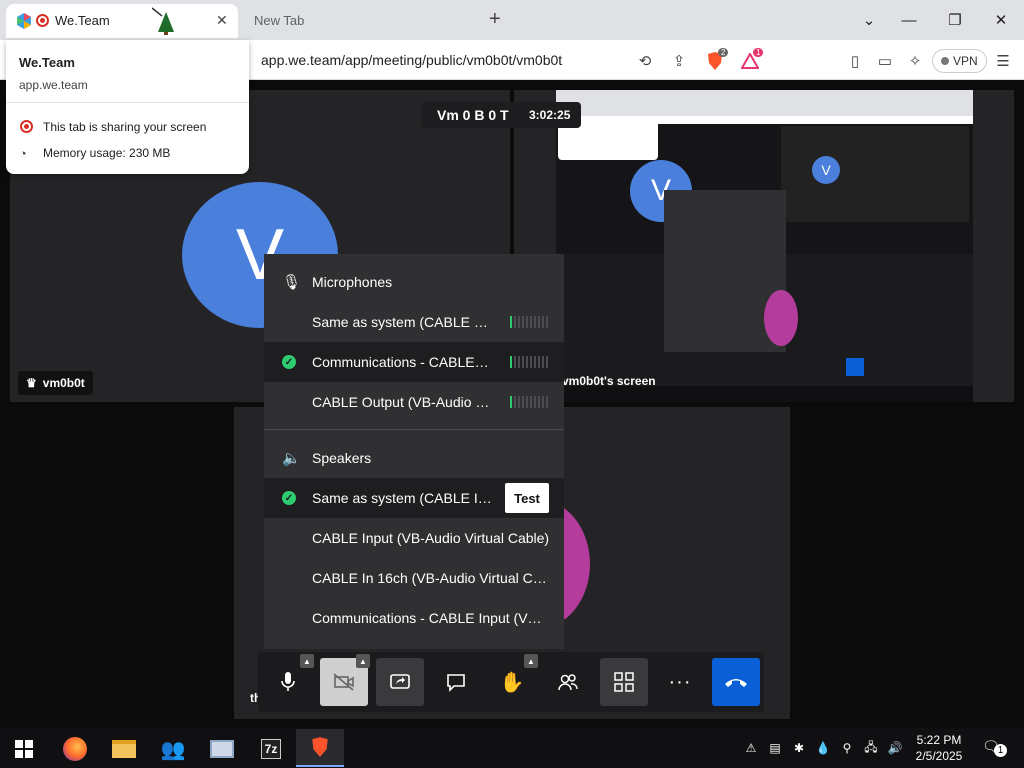 The image size is (1024, 768). Describe the element at coordinates (456, 682) in the screenshot. I see `chat-button` at that location.